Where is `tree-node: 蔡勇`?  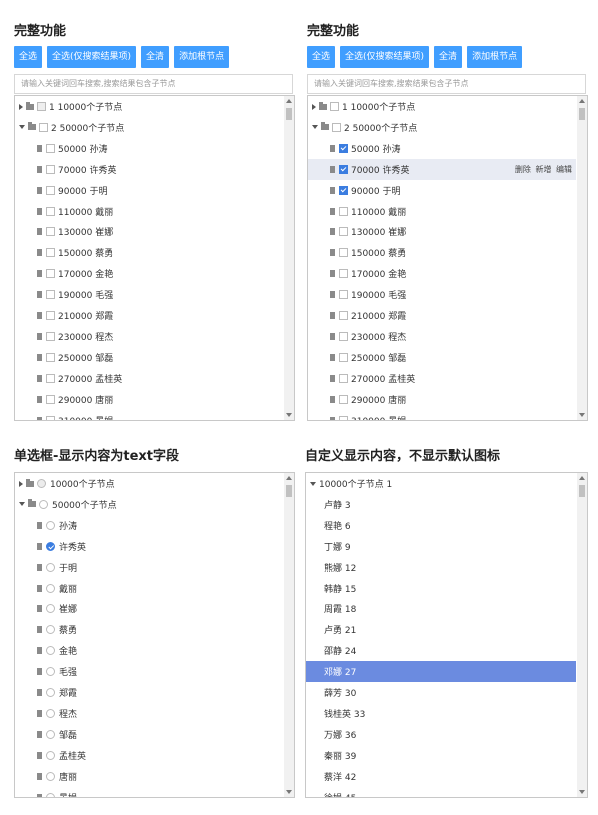
tree-node: 蔡勇 is located at coordinates (149, 629).